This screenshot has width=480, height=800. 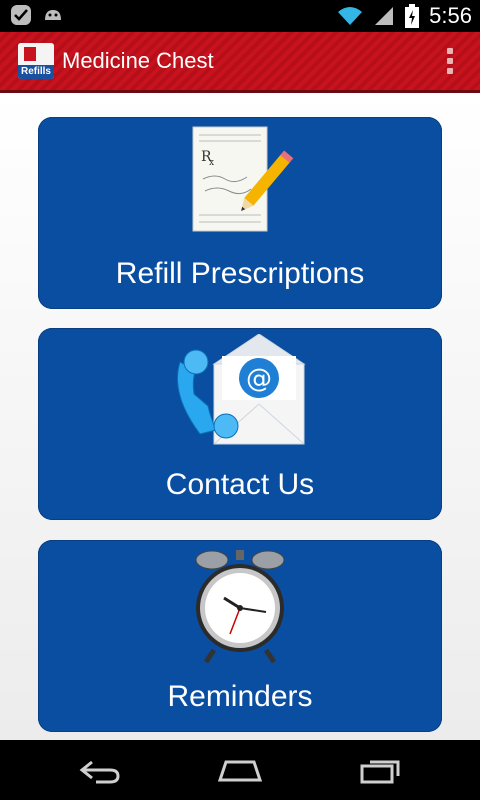 What do you see at coordinates (240, 484) in the screenshot?
I see `tile-label: Contact Us` at bounding box center [240, 484].